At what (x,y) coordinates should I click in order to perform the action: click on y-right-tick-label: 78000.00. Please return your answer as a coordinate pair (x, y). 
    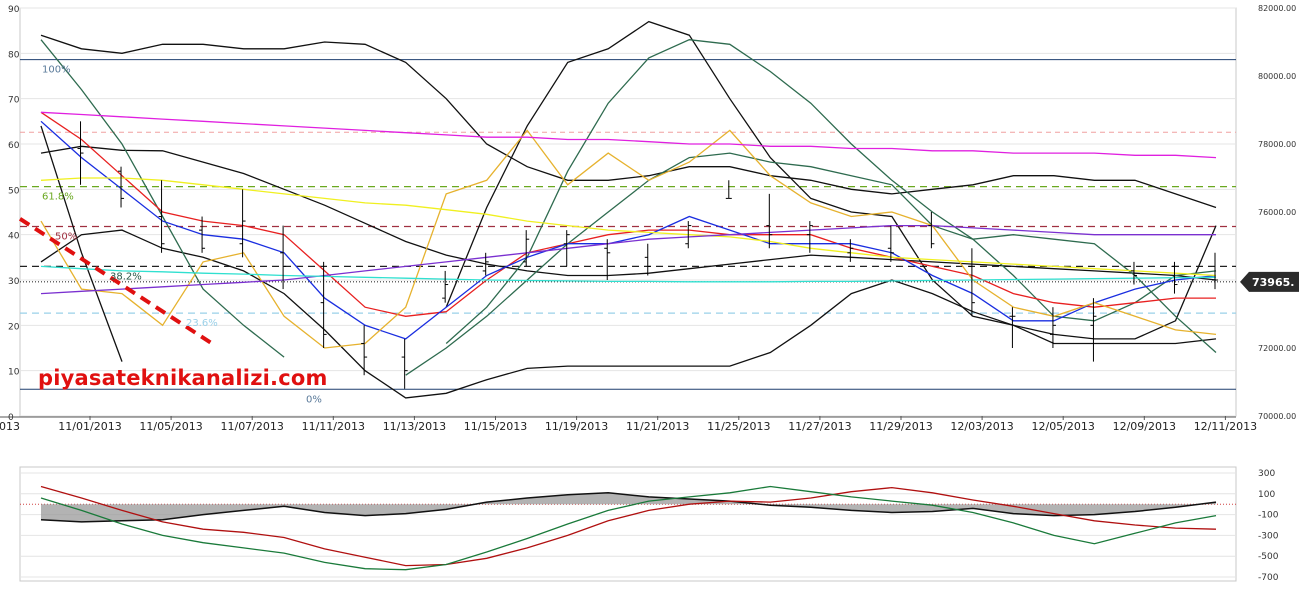
    Looking at the image, I should click on (1277, 144).